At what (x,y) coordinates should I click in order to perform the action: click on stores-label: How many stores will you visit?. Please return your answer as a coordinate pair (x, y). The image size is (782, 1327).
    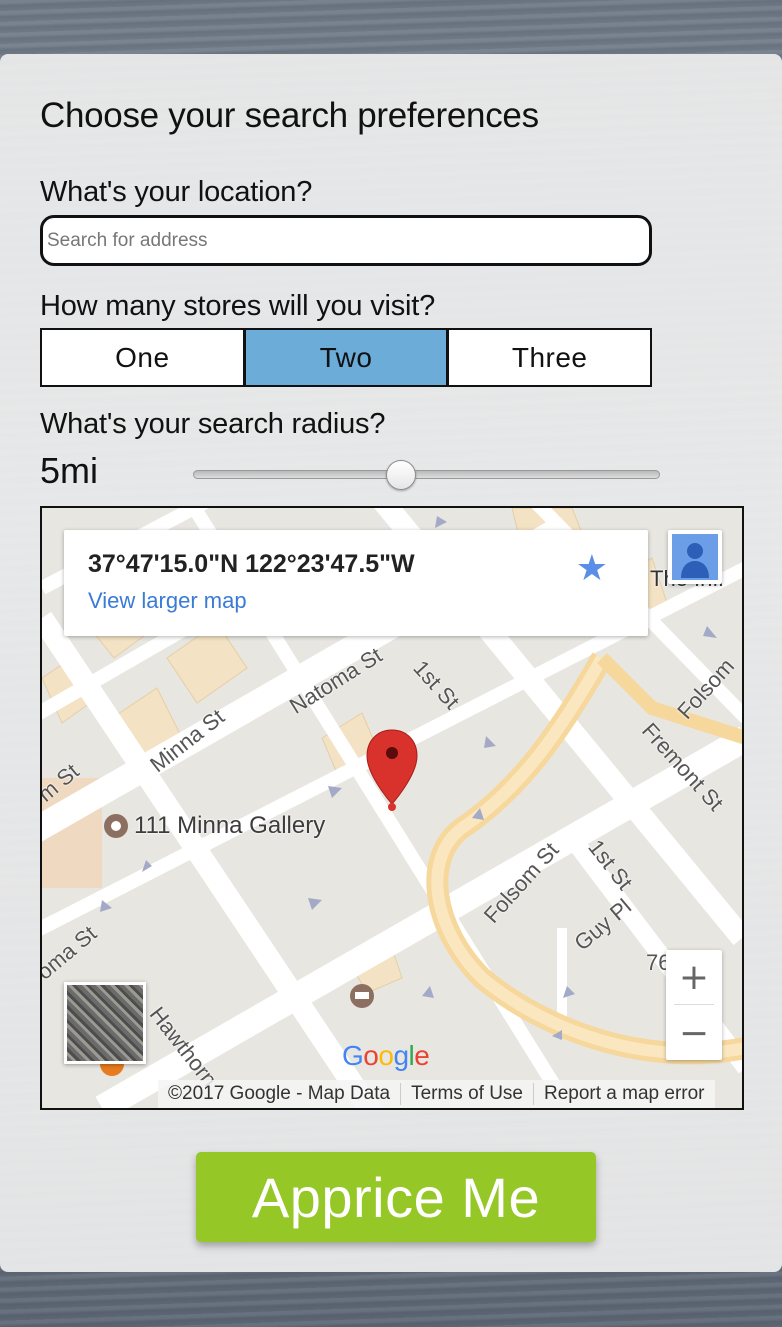
    Looking at the image, I should click on (238, 306).